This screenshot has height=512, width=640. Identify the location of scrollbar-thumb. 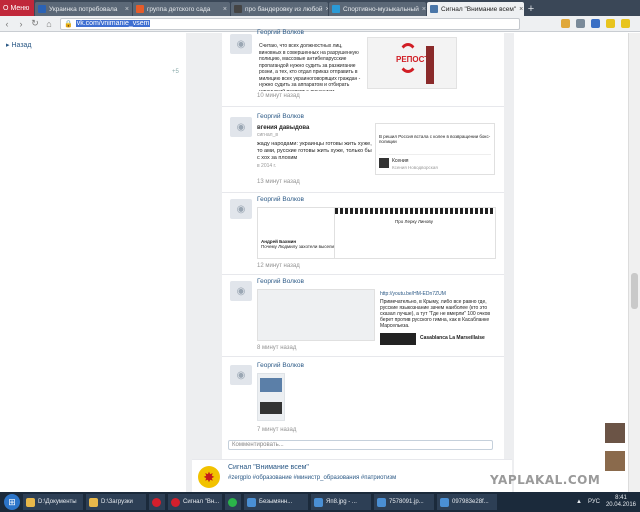
(634, 291).